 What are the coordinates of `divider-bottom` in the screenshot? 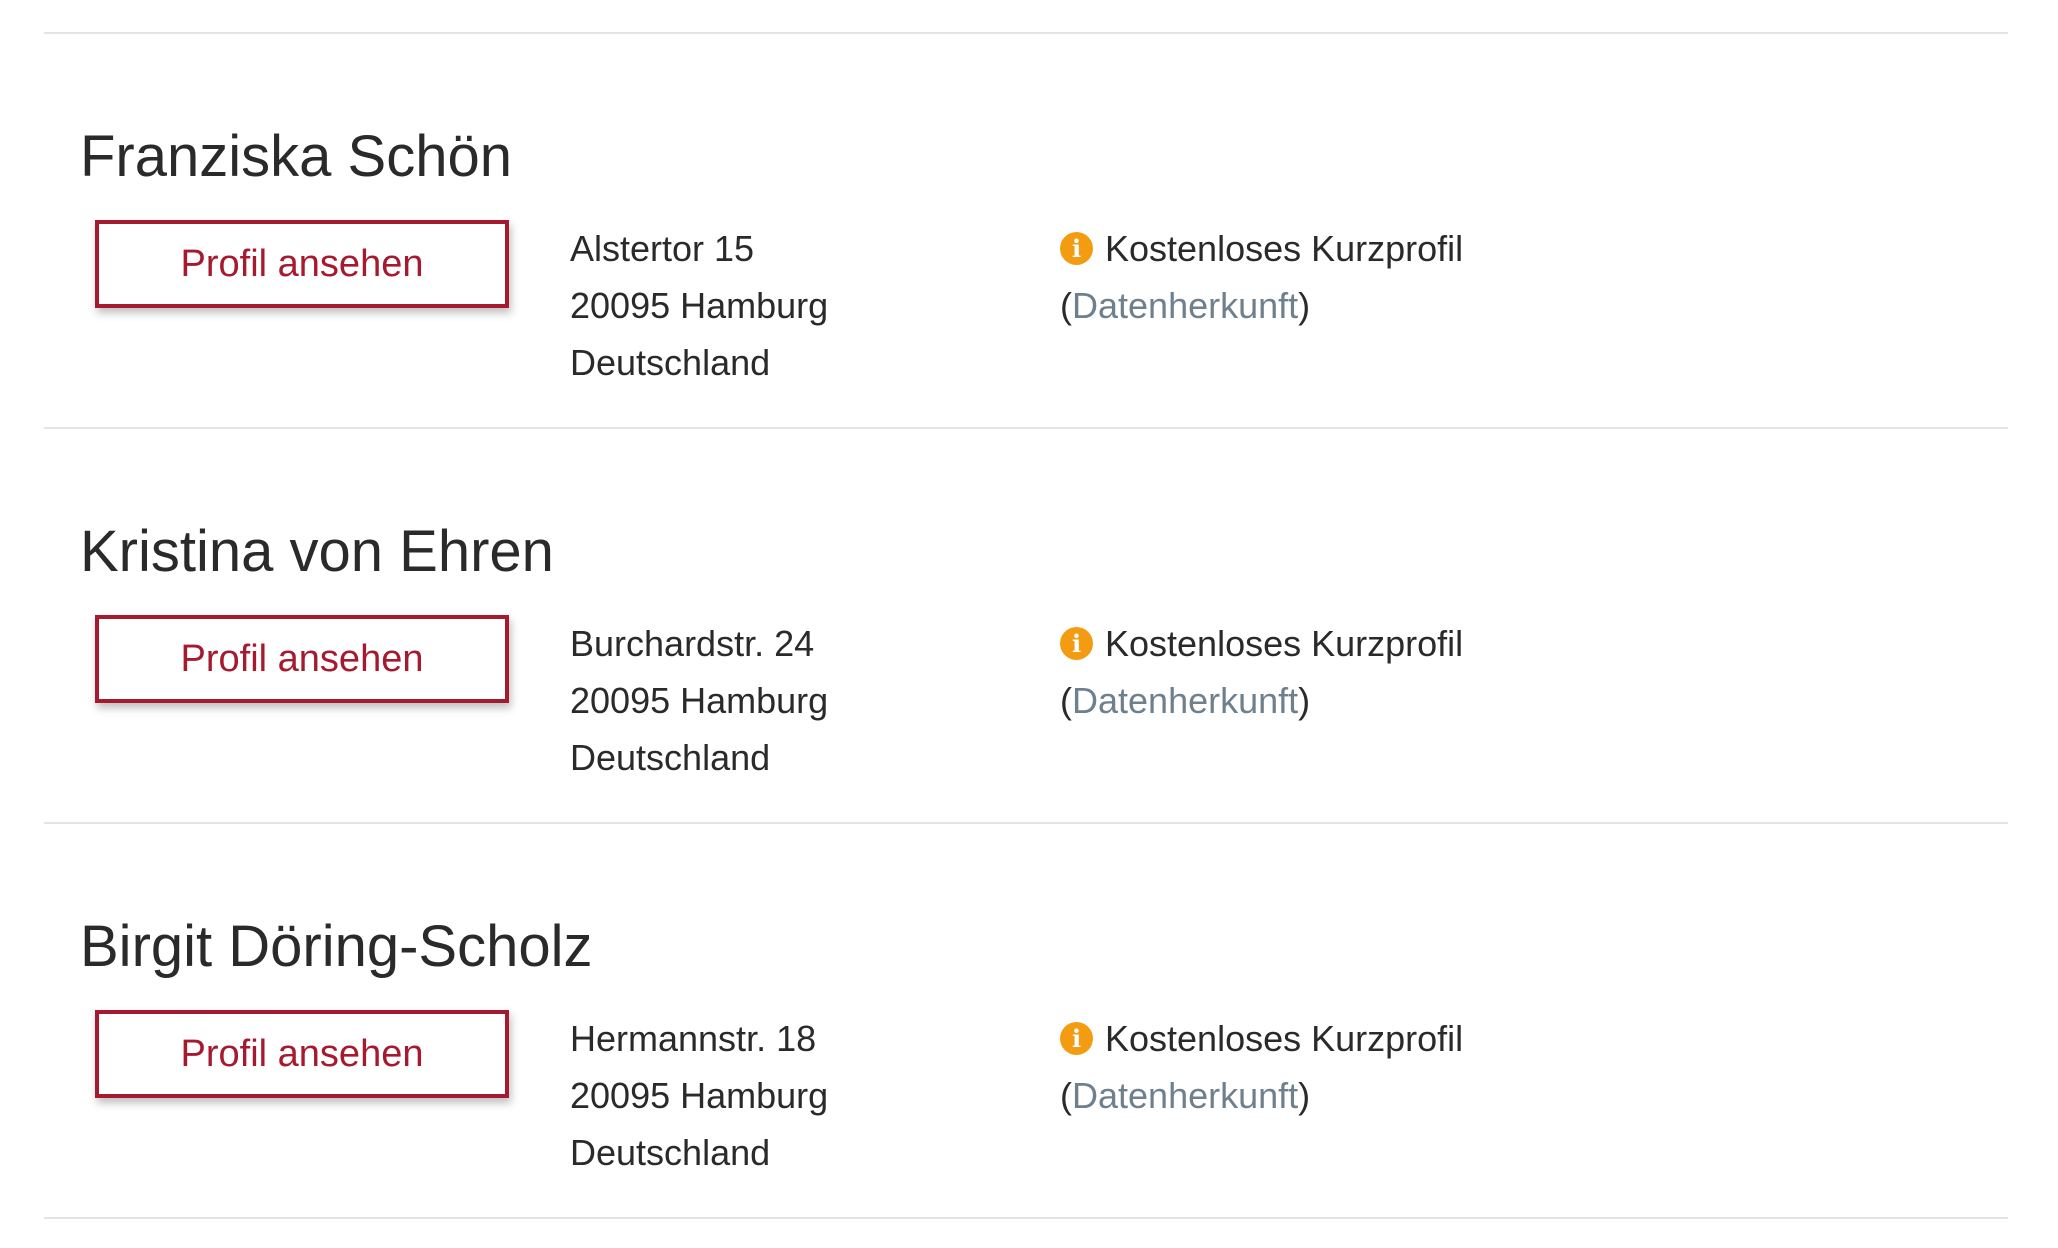 It's located at (1026, 1218).